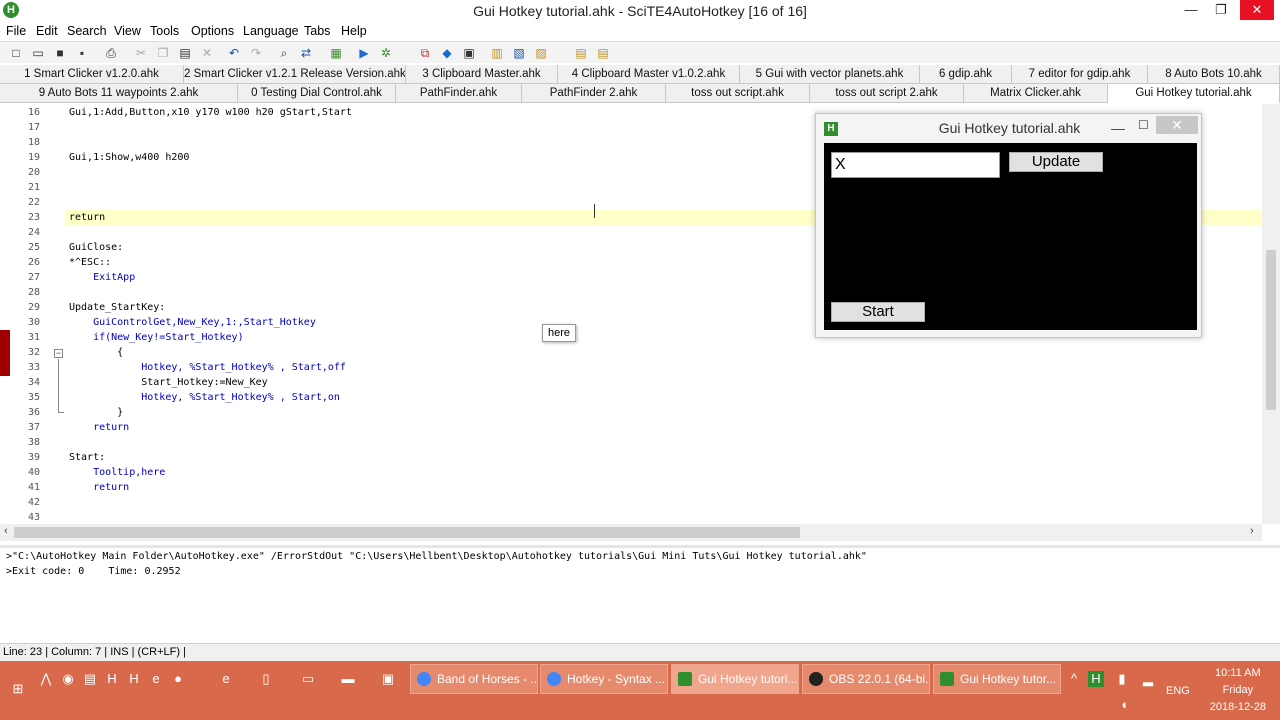  Describe the element at coordinates (348, 679) in the screenshot. I see `app-icon-3: ▬` at that location.